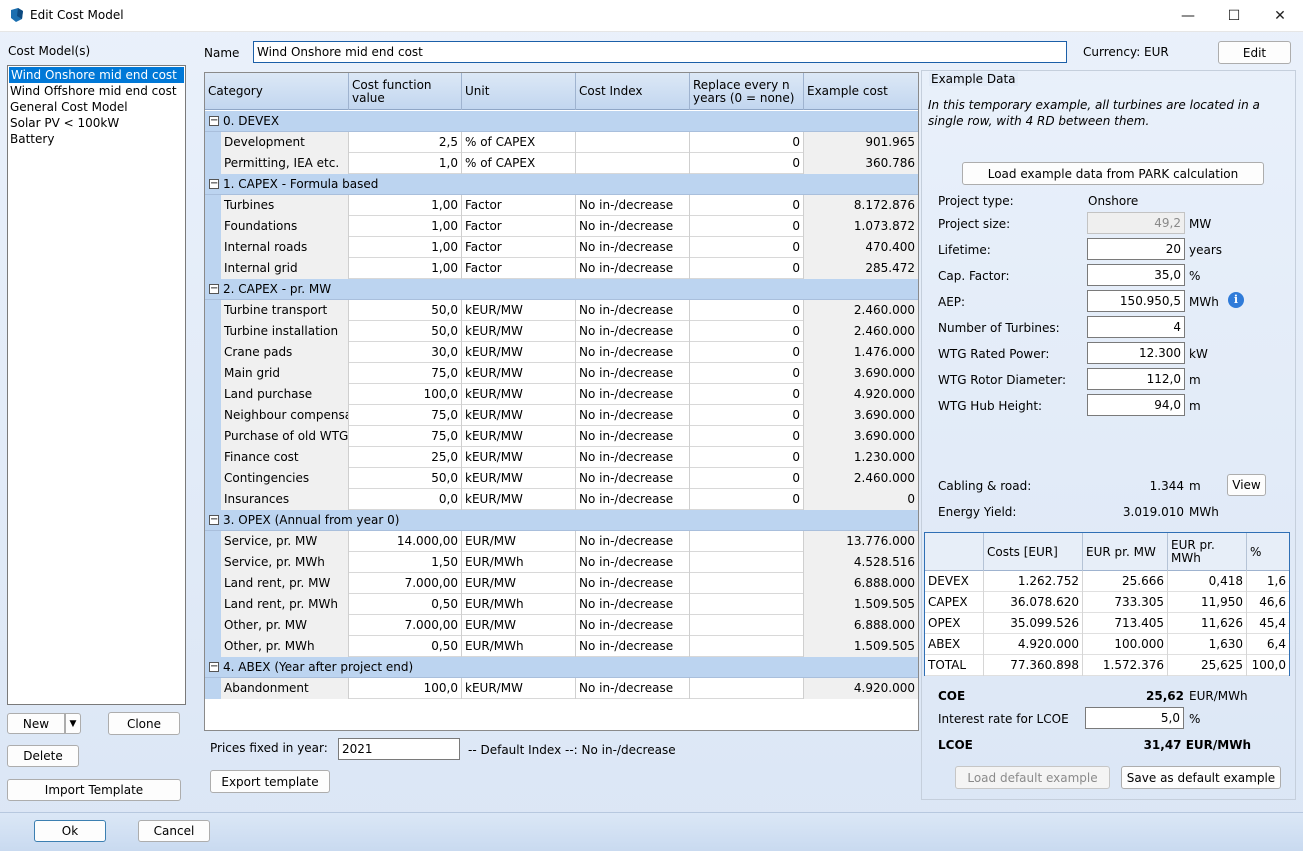 This screenshot has height=851, width=1303. Describe the element at coordinates (73, 723) in the screenshot. I see `chevron-down-icon: ▼` at that location.